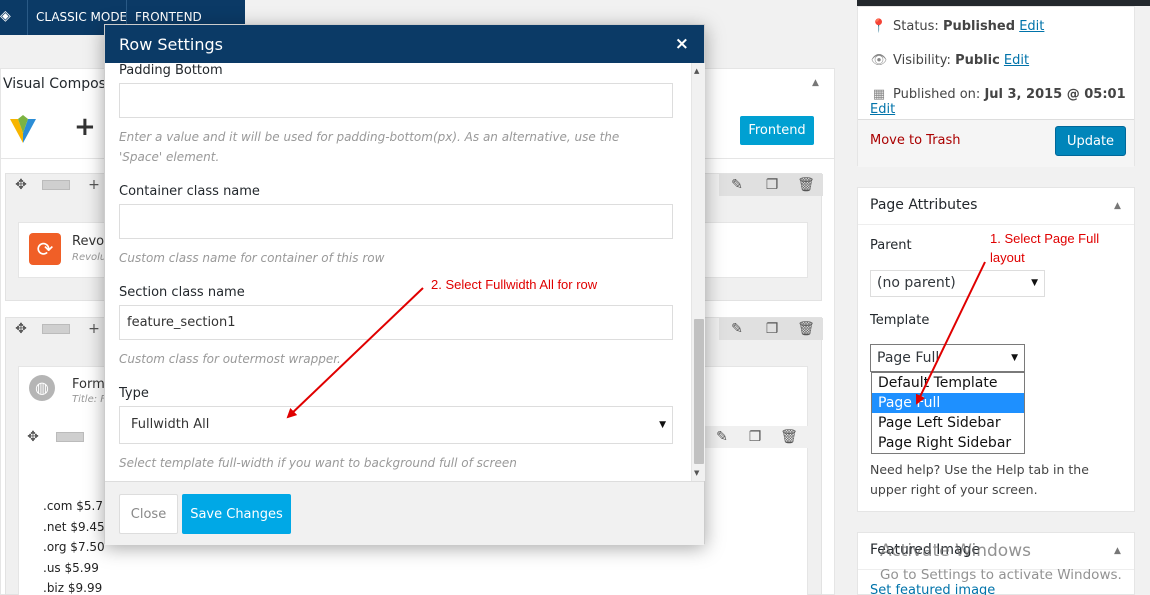 This screenshot has height=595, width=1150. What do you see at coordinates (1090, 141) in the screenshot?
I see `update-button: Update` at bounding box center [1090, 141].